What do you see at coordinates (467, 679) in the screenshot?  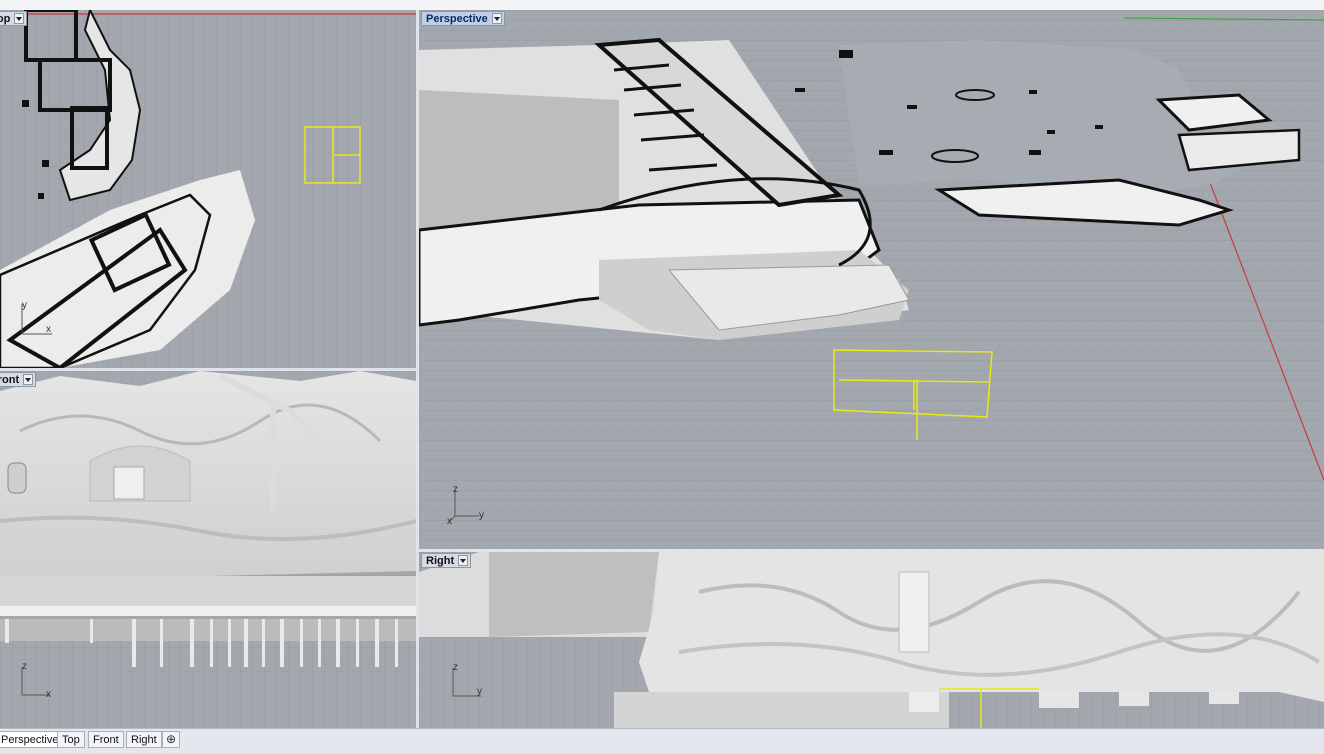 I see `axis-indicator-right: z y` at bounding box center [467, 679].